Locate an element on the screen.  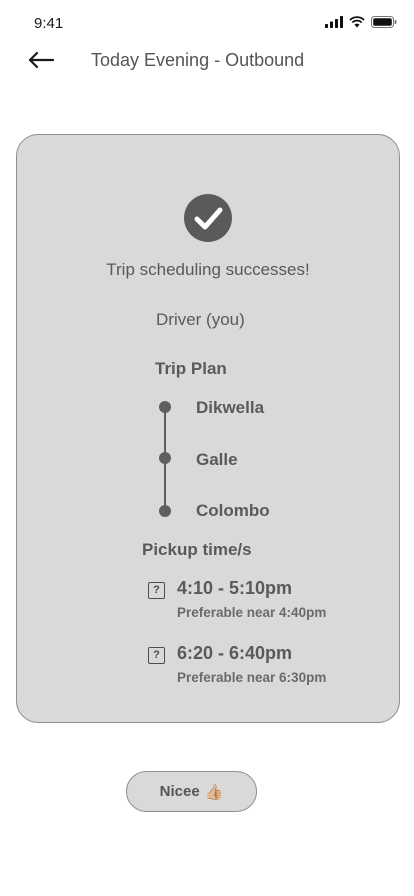
status-icons is located at coordinates (361, 22).